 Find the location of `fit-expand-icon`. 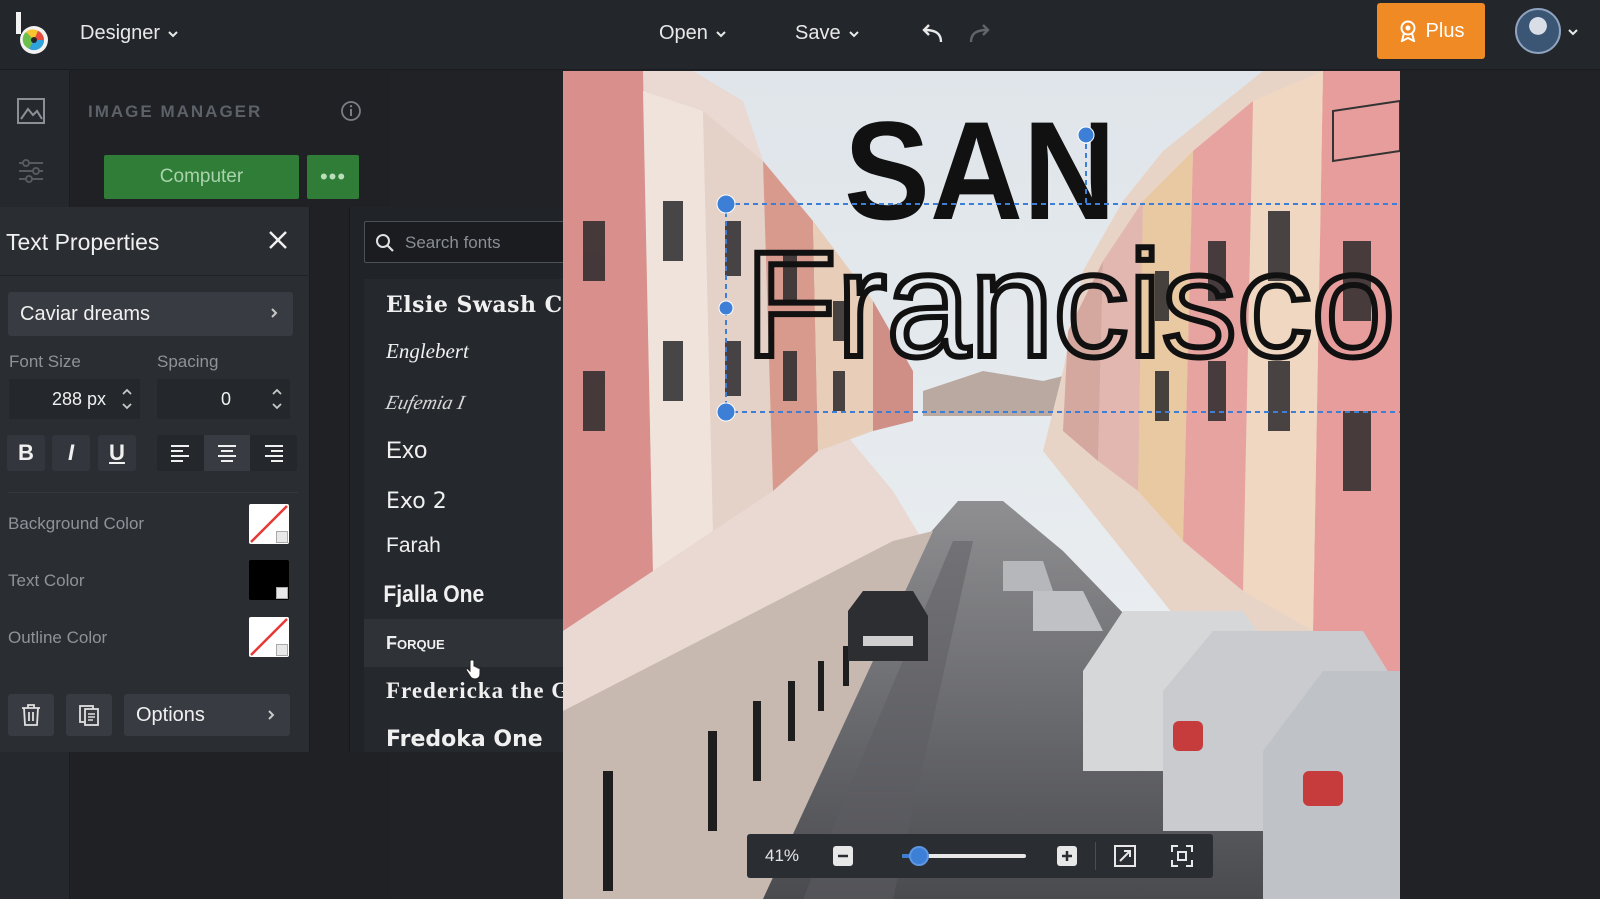

fit-expand-icon is located at coordinates (1125, 856).